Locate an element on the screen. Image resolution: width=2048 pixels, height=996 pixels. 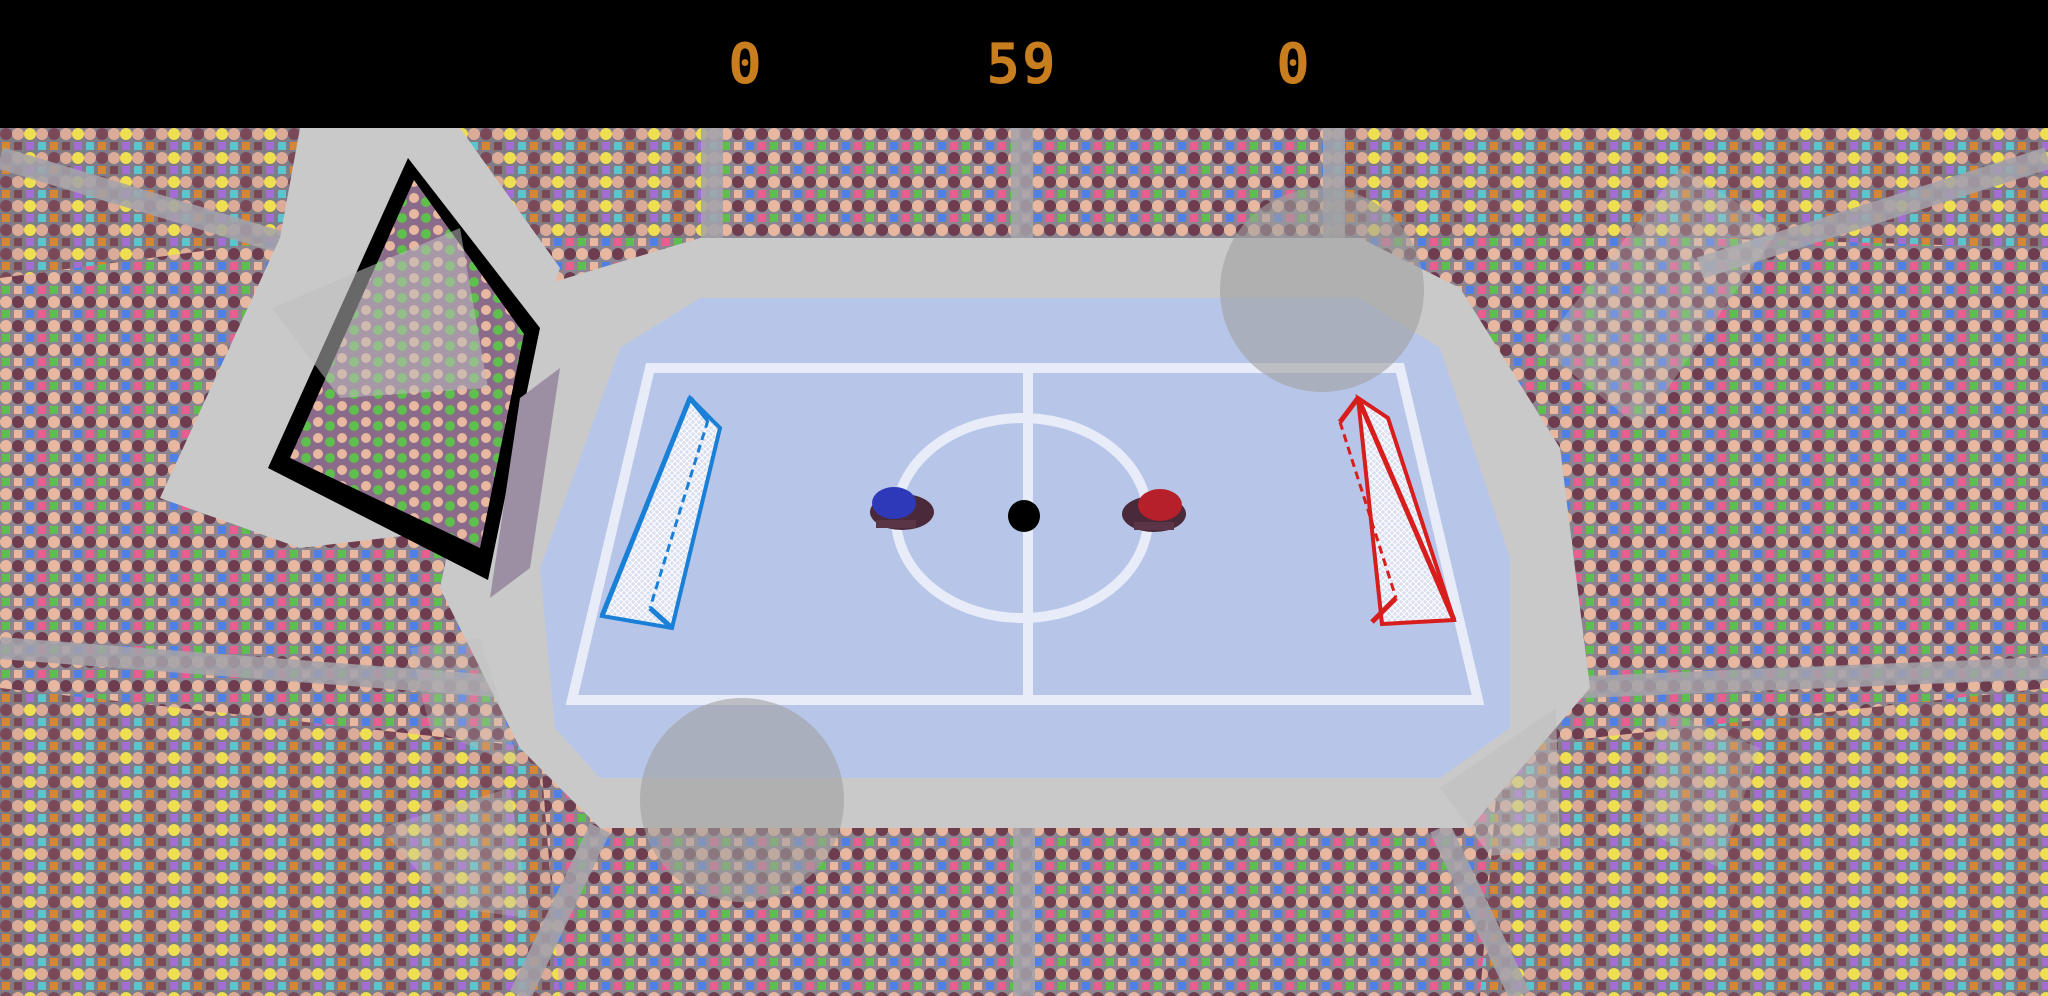
left-score: 0 is located at coordinates (746, 64).